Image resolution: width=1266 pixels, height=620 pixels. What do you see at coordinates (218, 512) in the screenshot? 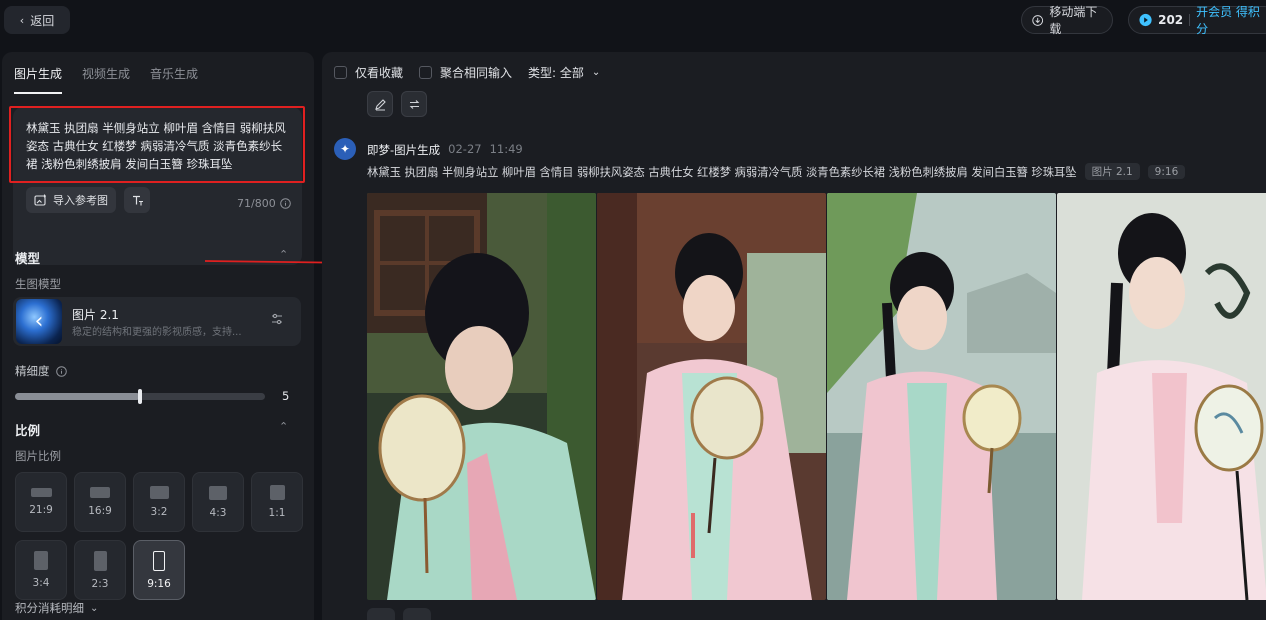
I see `ratio-label: 4:3` at bounding box center [218, 512].